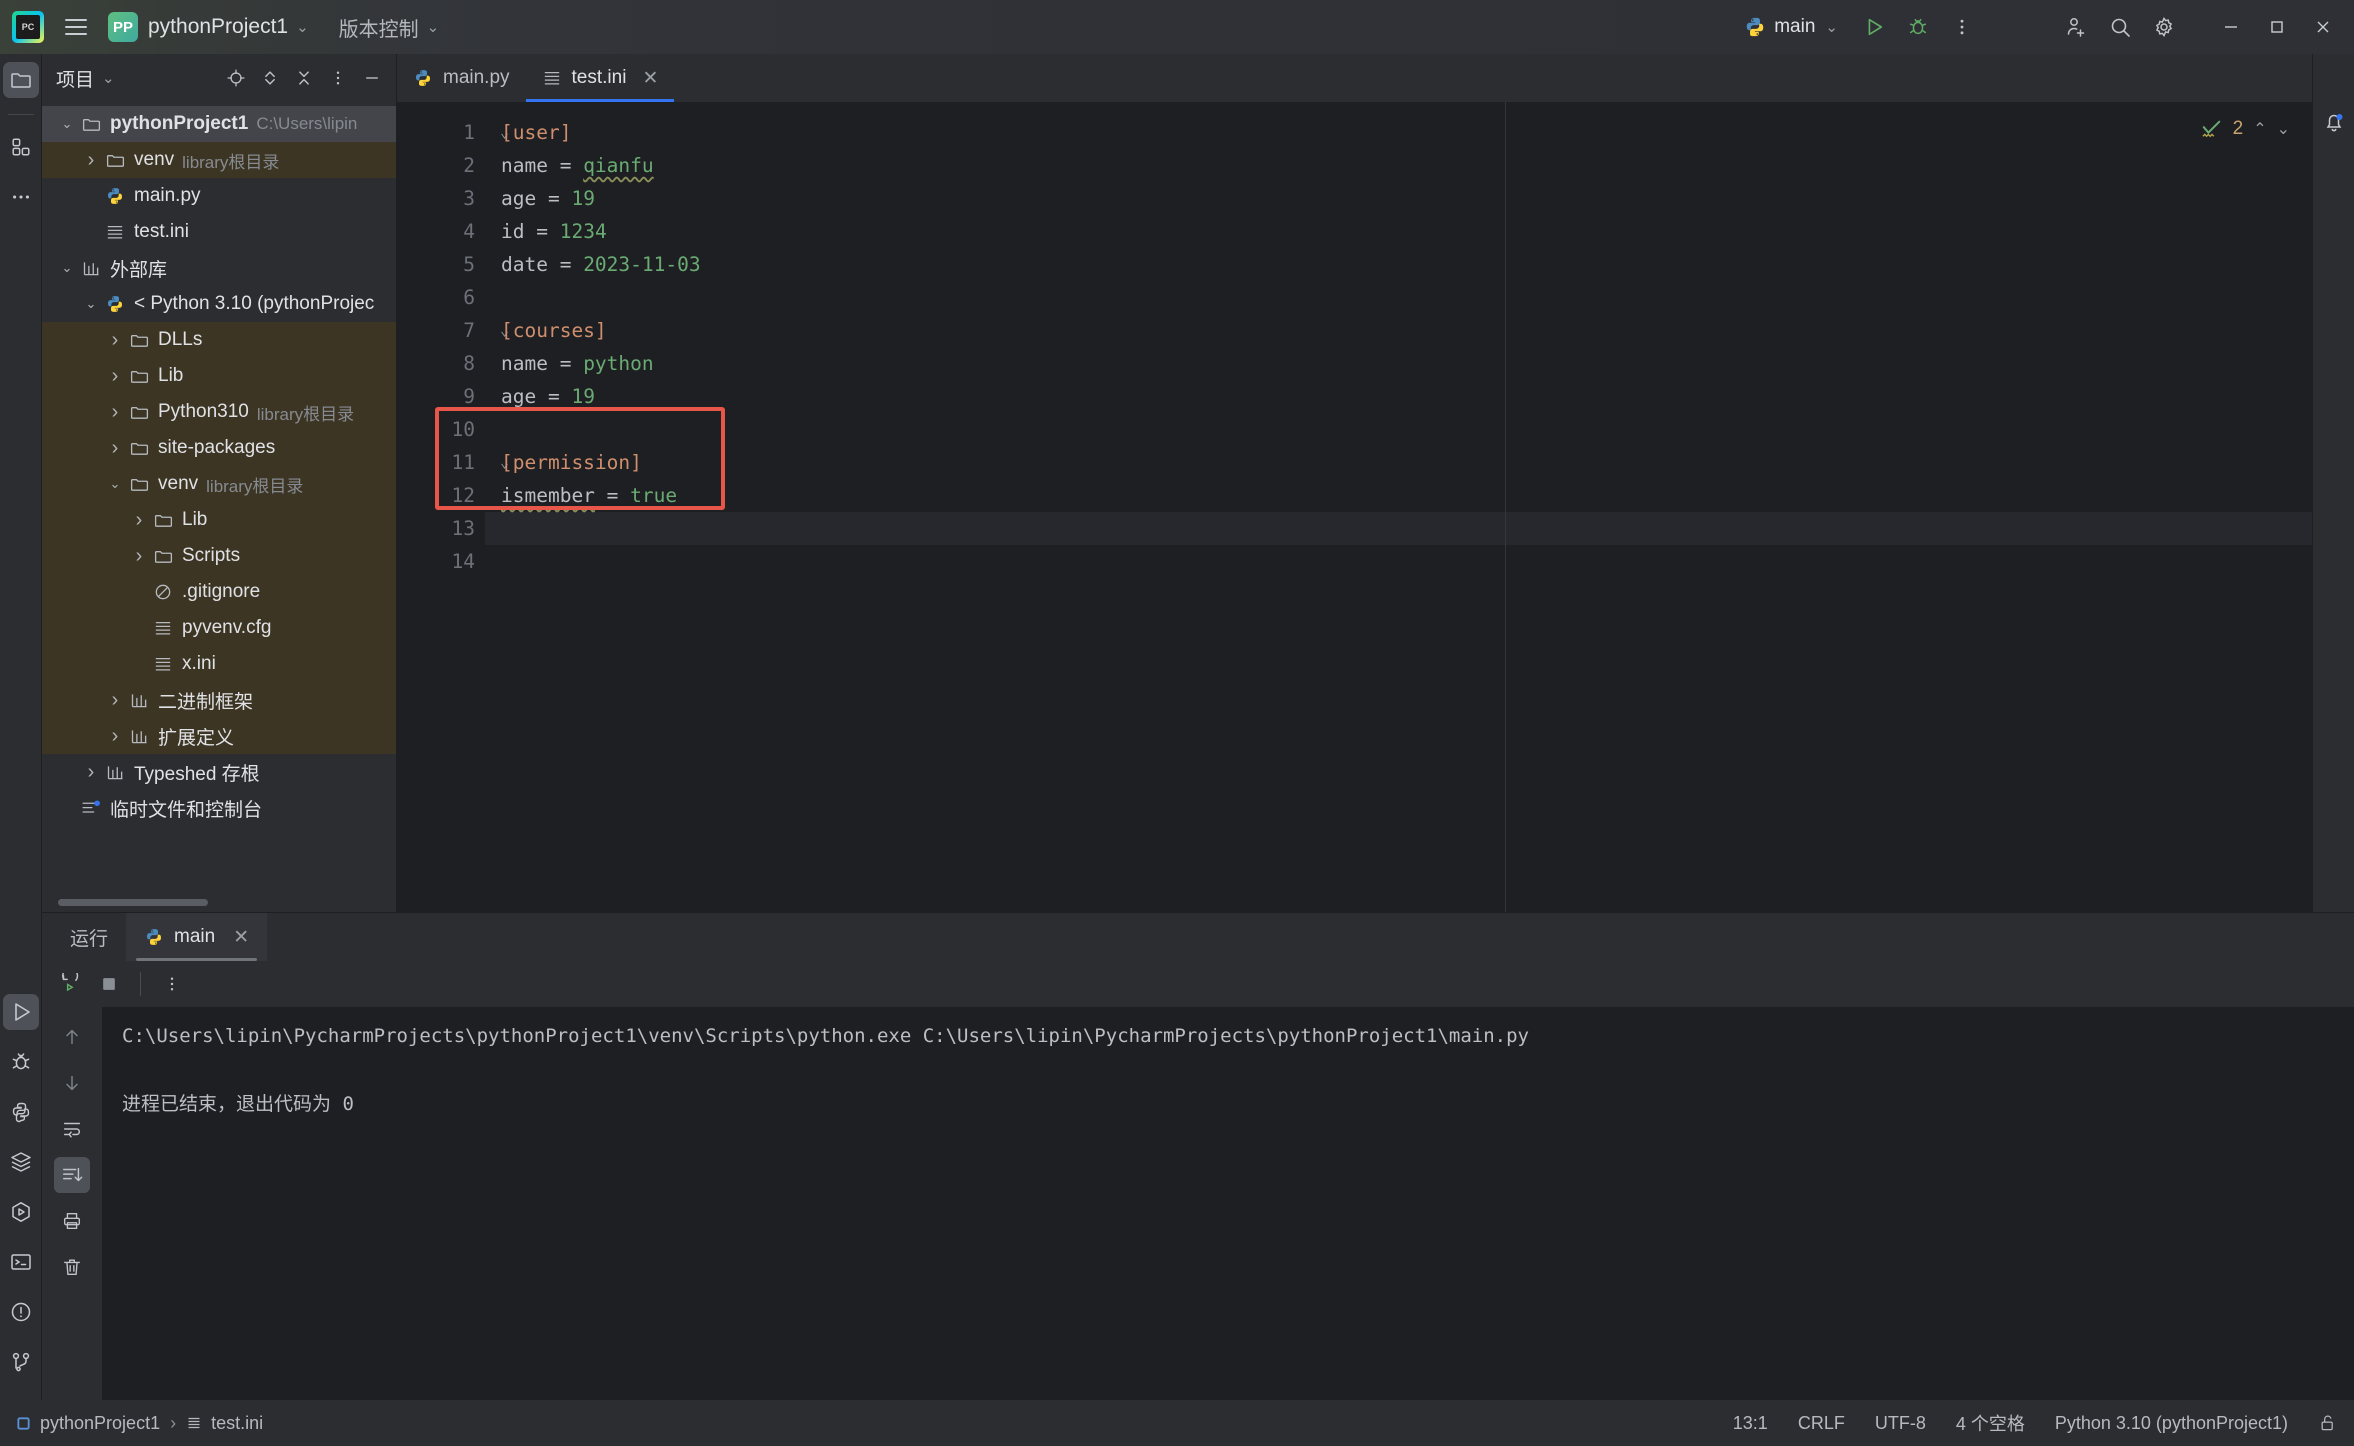 This screenshot has height=1446, width=2354. Describe the element at coordinates (441, 297) in the screenshot. I see `line-number: 6` at that location.